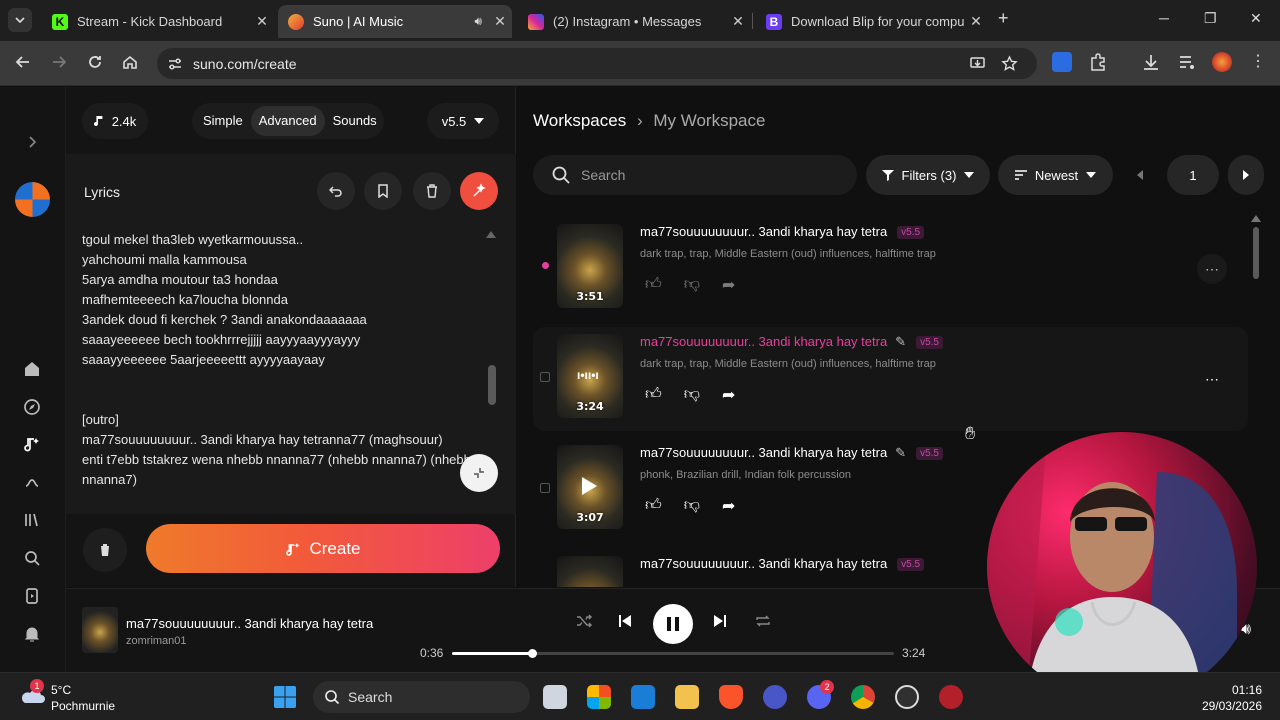 This screenshot has width=1280, height=720. What do you see at coordinates (249, 623) in the screenshot?
I see `now-playing-title: ma77souuuuuuuur.. 3andi kharya hay tetra` at bounding box center [249, 623].